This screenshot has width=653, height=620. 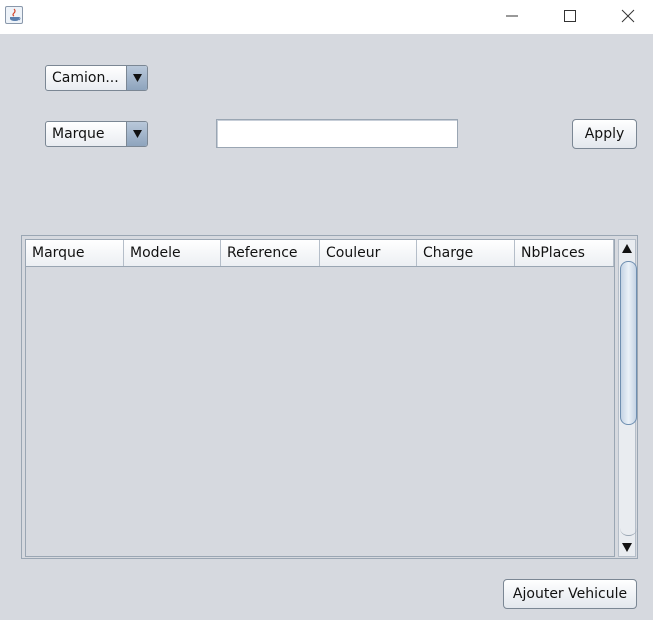 I want to click on column-header-reference: Reference, so click(x=270, y=253).